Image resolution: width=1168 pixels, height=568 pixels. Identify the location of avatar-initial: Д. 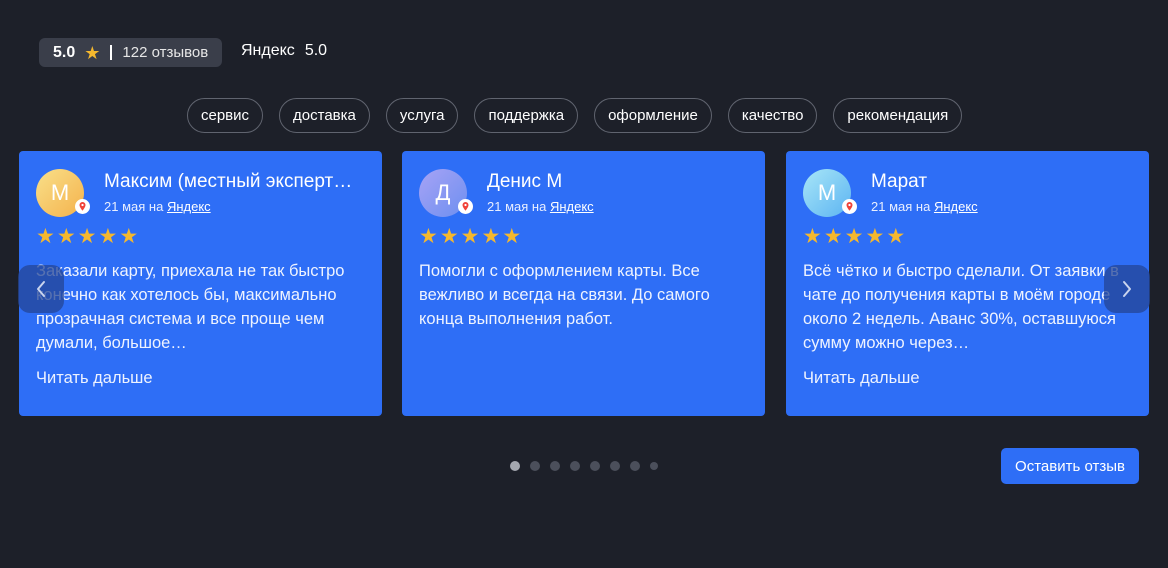
(443, 192).